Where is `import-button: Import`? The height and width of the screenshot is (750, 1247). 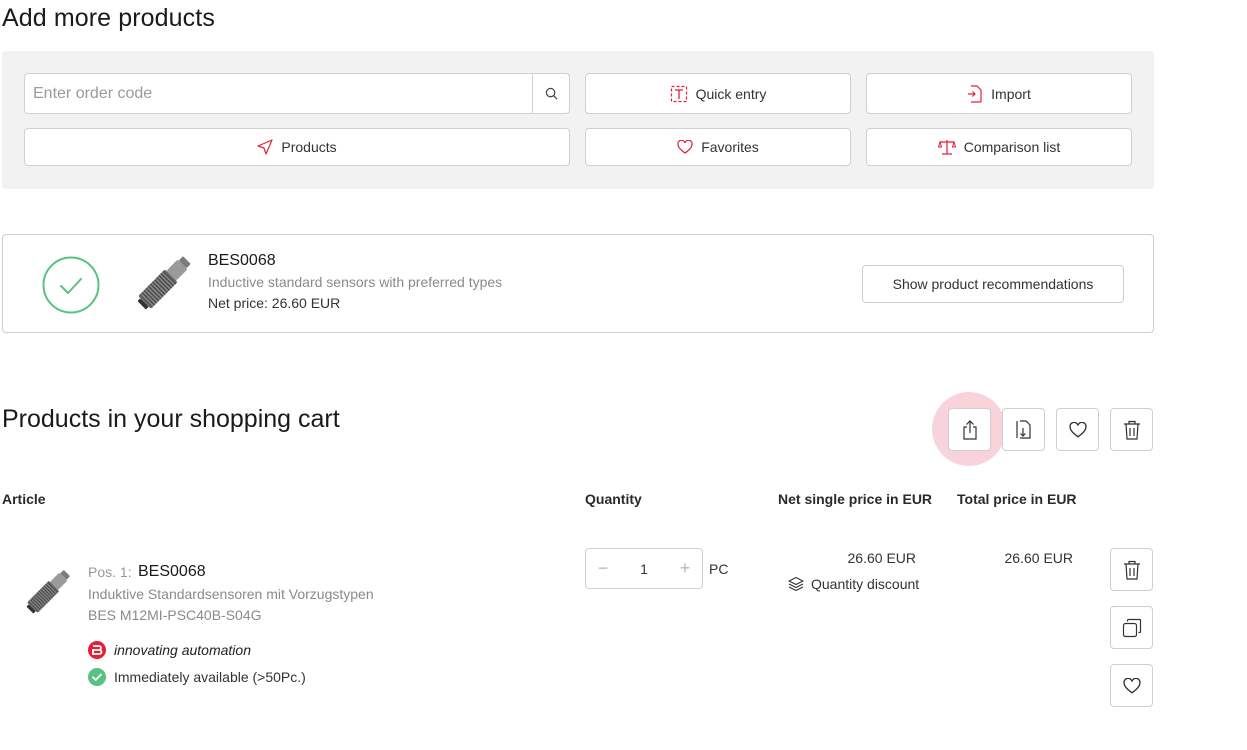 import-button: Import is located at coordinates (999, 93).